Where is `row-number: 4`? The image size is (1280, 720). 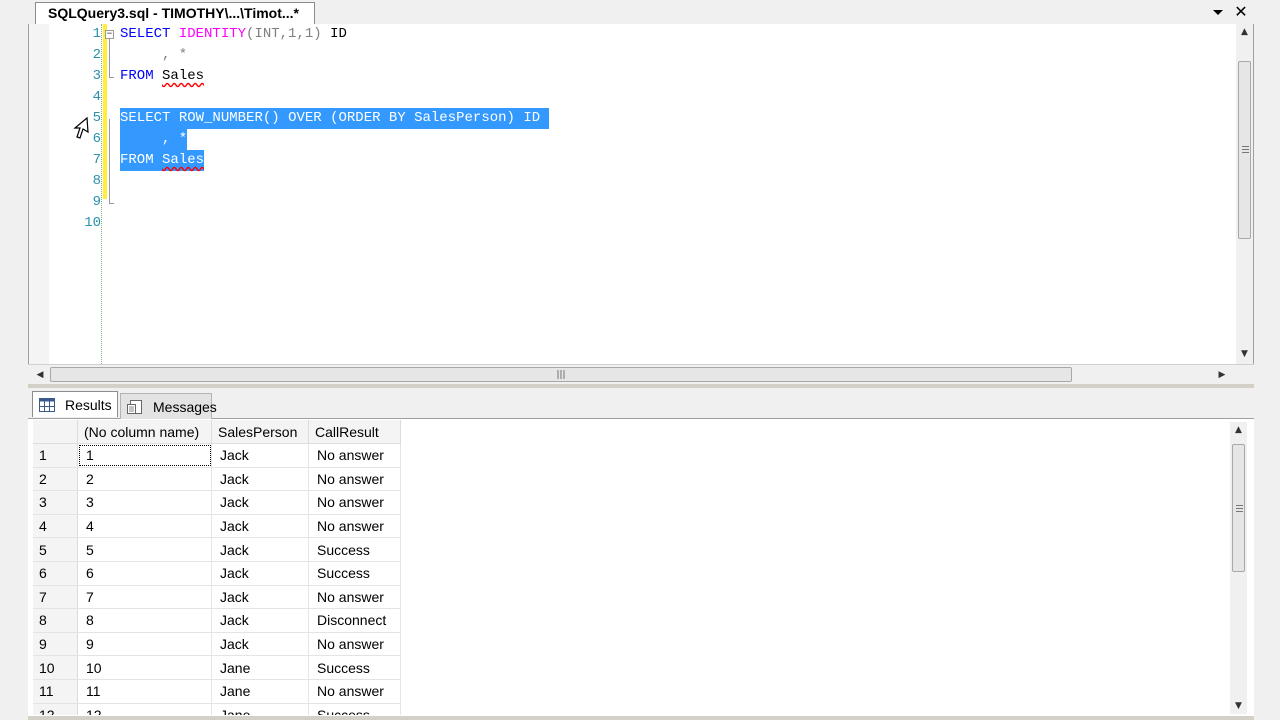
row-number: 4 is located at coordinates (55, 526).